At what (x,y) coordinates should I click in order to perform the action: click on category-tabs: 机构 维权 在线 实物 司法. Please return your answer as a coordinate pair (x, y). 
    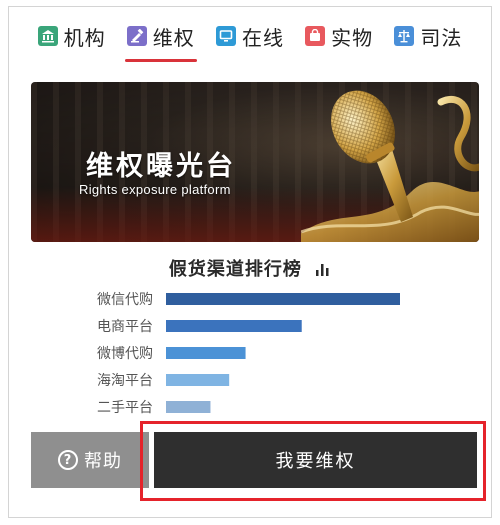
    Looking at the image, I should click on (250, 36).